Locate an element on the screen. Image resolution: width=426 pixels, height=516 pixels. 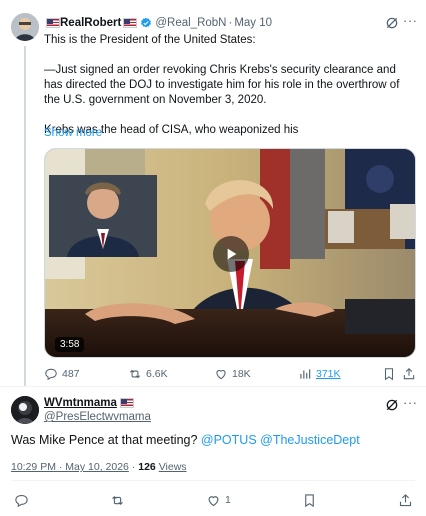
post-header: RealRobert @Real_RobN · May 10 is located at coordinates (158, 23).